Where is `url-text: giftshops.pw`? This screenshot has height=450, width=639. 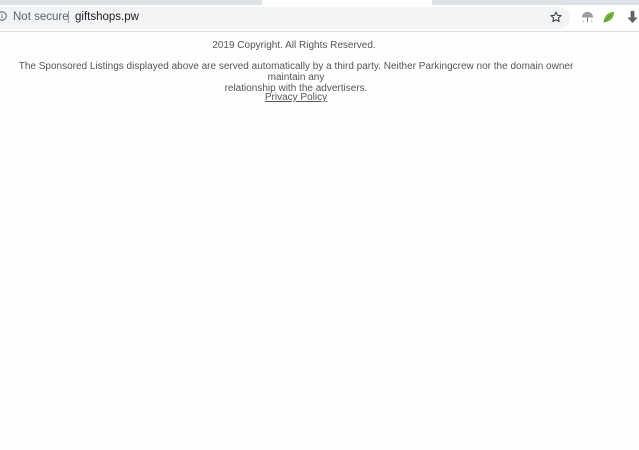 url-text: giftshops.pw is located at coordinates (107, 17).